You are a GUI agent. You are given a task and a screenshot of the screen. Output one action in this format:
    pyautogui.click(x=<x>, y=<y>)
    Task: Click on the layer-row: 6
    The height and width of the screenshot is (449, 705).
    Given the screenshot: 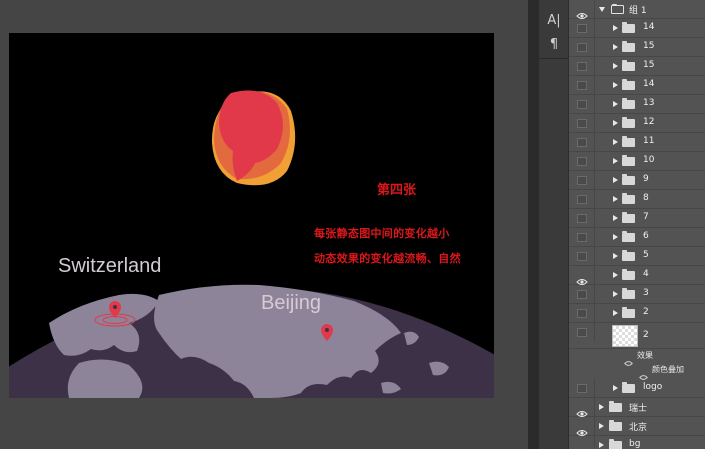 What is the action you would take?
    pyautogui.click(x=637, y=237)
    